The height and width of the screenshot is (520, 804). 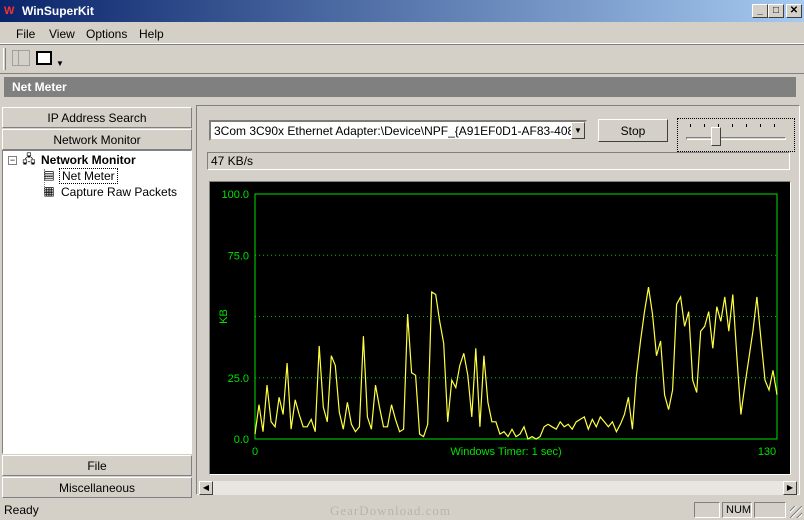 What do you see at coordinates (44, 58) in the screenshot?
I see `window-view-icon` at bounding box center [44, 58].